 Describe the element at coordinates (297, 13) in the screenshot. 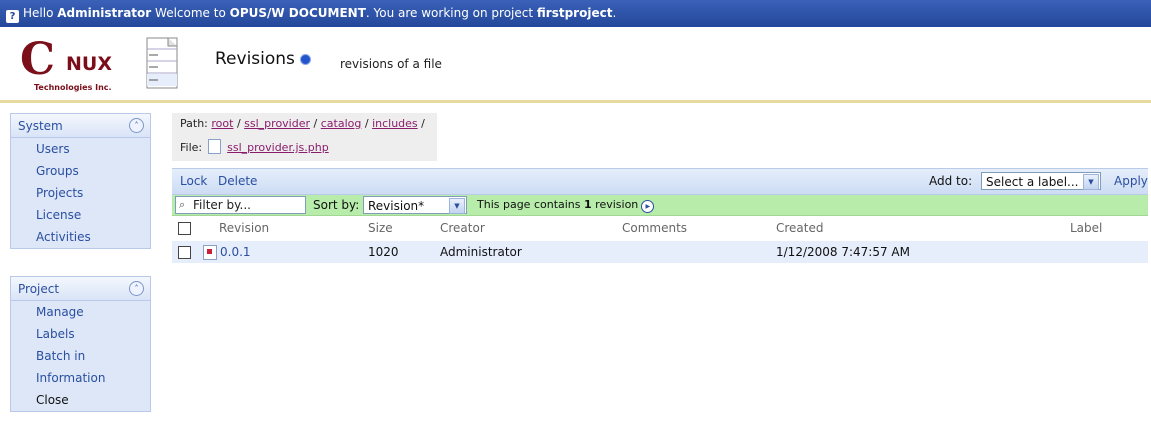

I see `banner-app-name: OPUS/W DOCUMENT` at that location.